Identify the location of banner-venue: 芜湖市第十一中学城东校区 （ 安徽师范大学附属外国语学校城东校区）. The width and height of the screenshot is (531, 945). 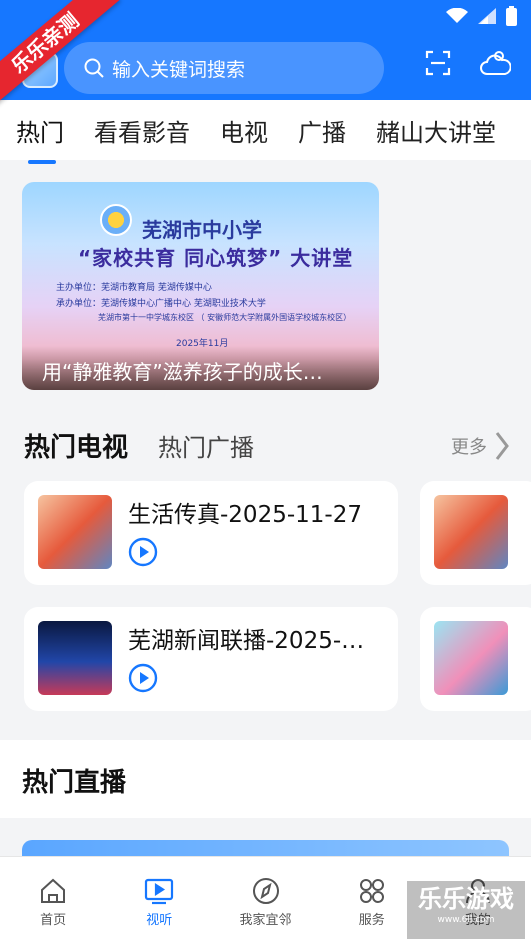
(225, 317).